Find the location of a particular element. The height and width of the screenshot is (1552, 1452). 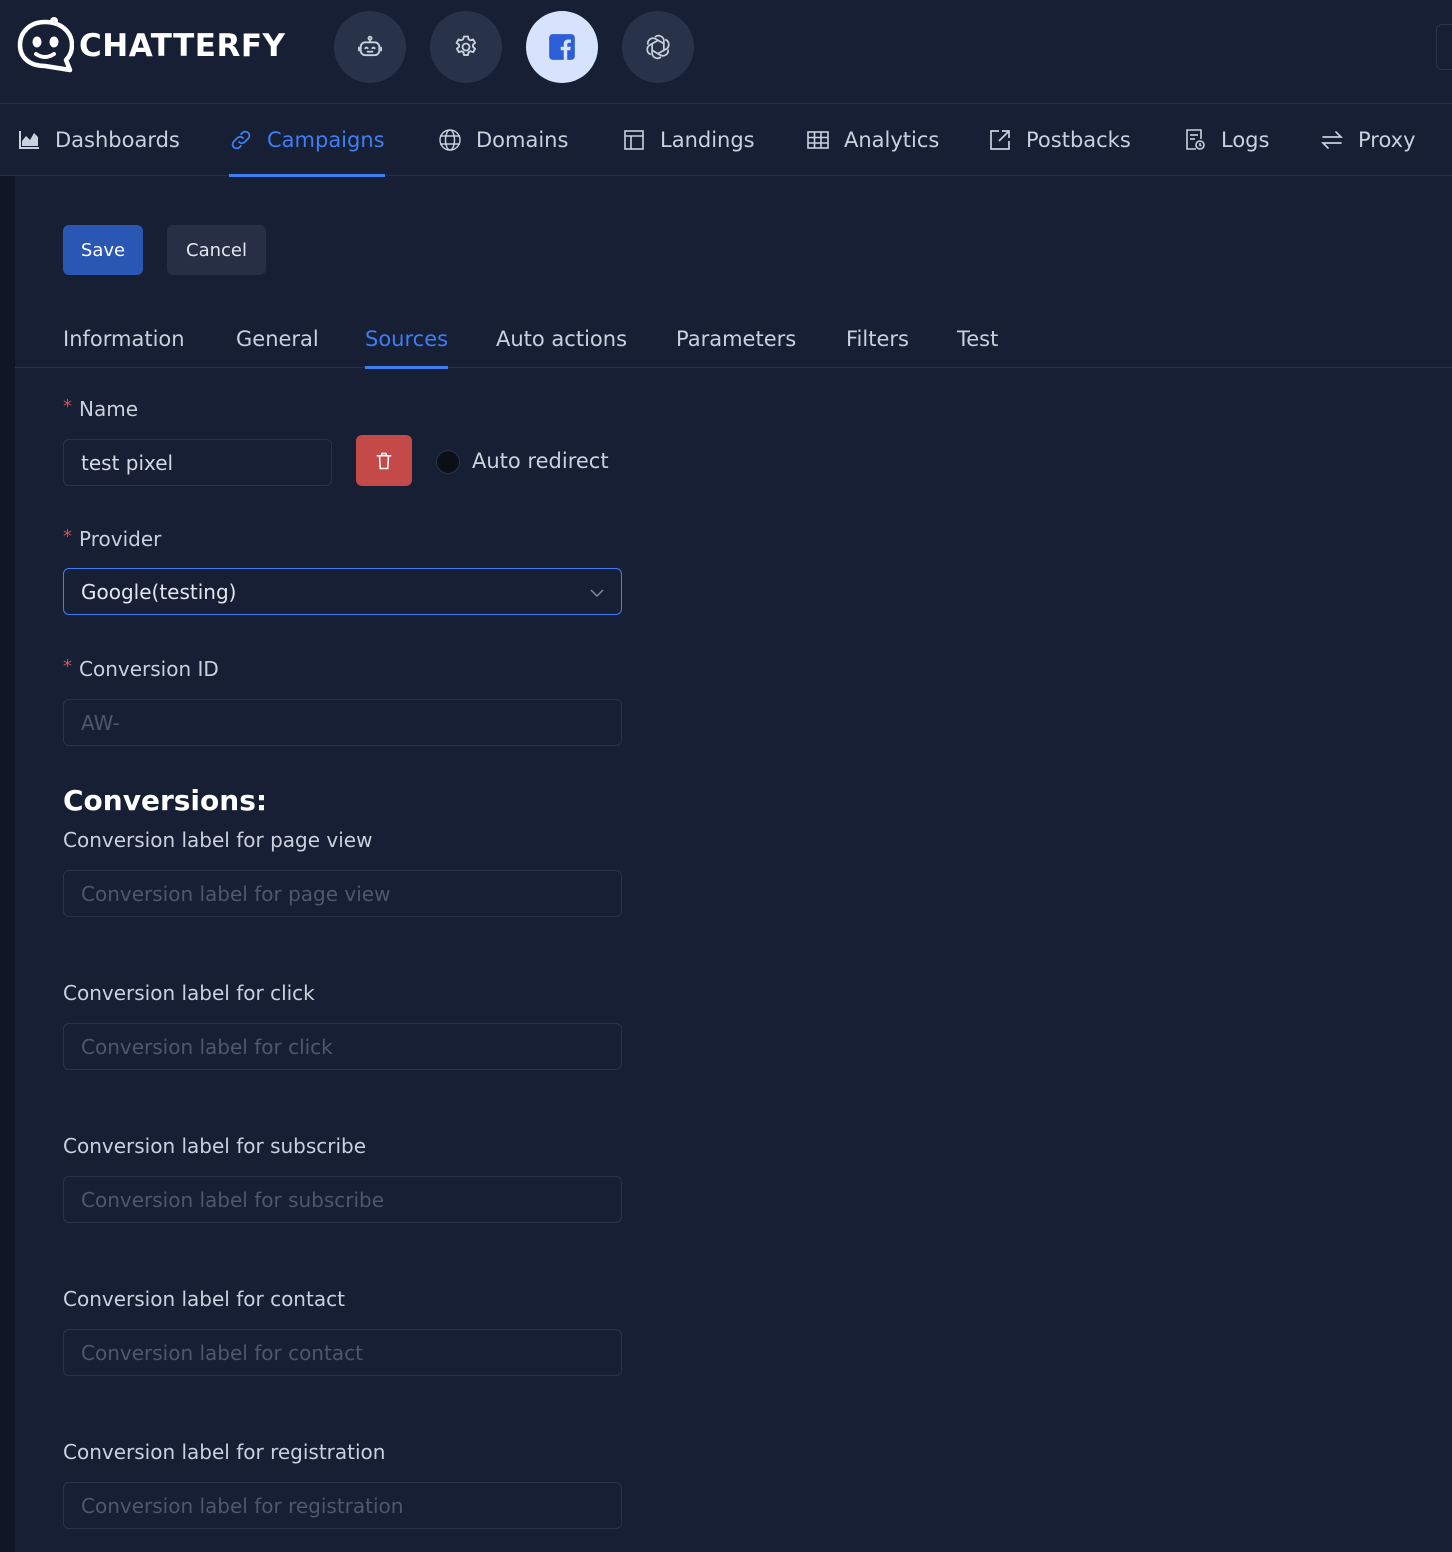

conversion-page-view-label: Conversion label for page view is located at coordinates (218, 840).